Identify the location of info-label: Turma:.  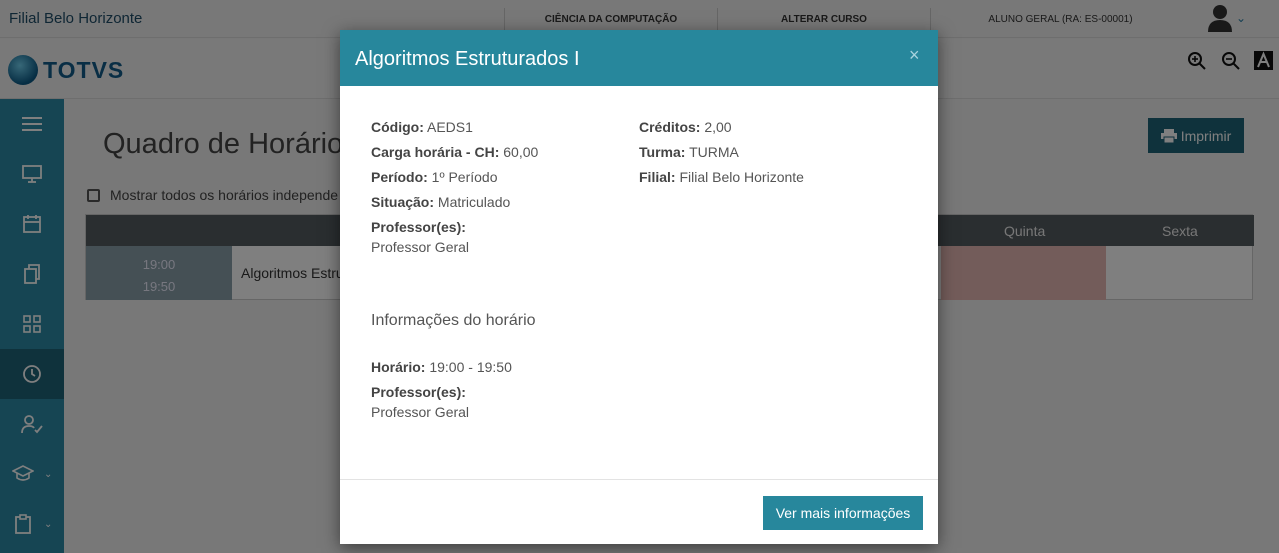
(662, 152).